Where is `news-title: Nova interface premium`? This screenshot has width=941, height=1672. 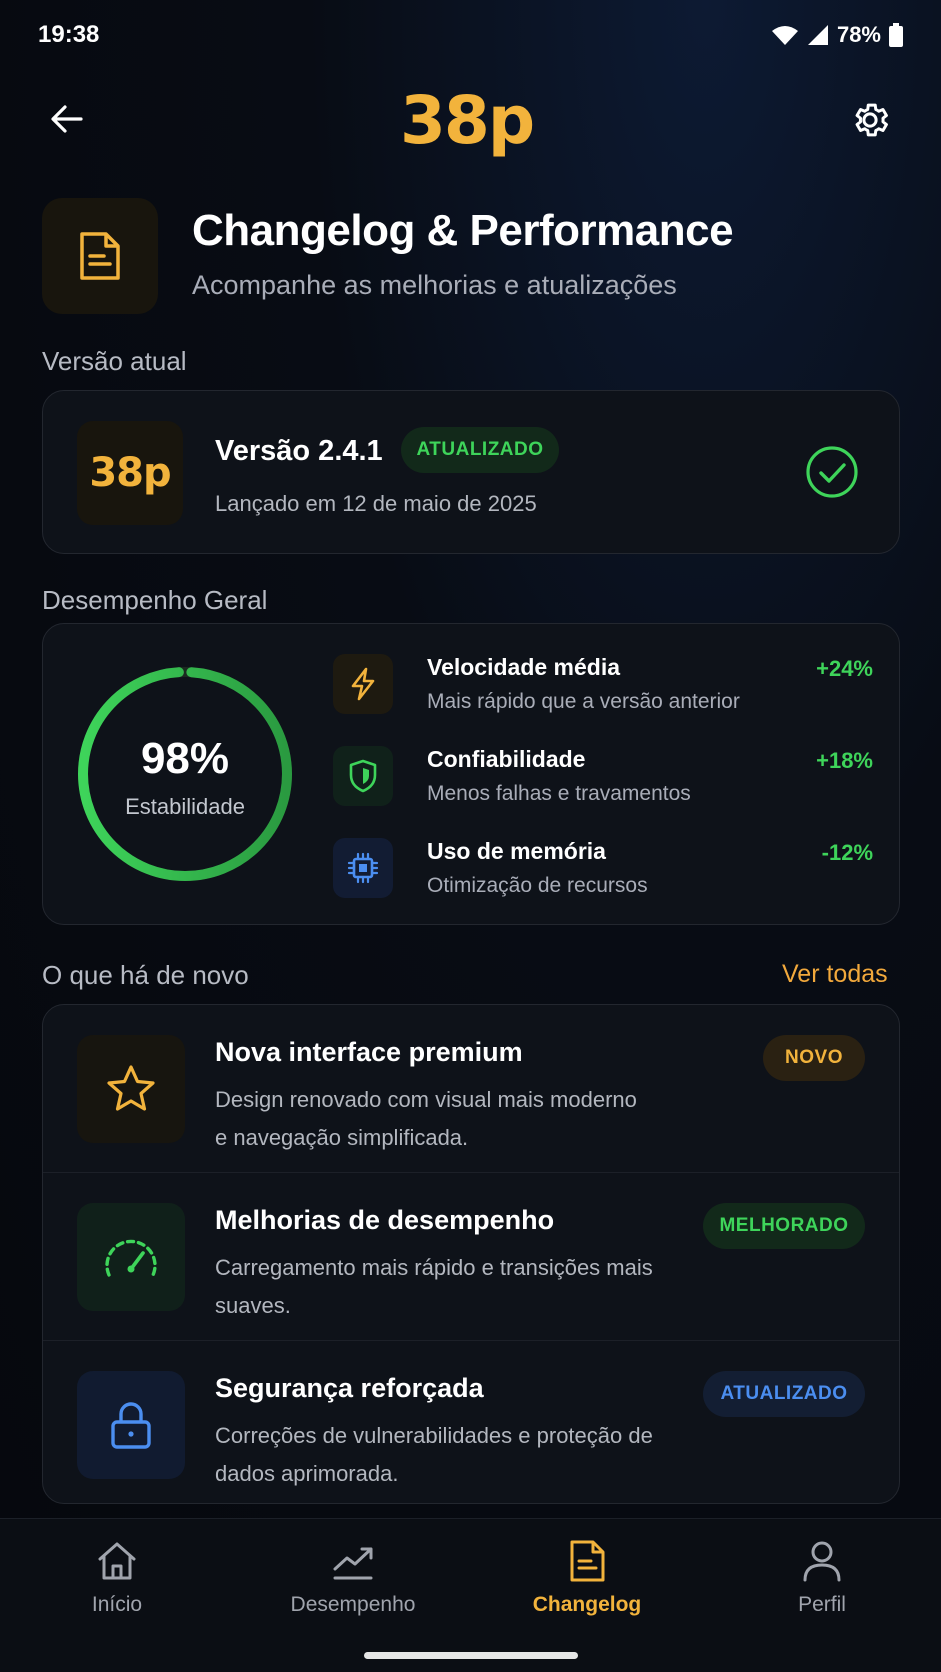 news-title: Nova interface premium is located at coordinates (369, 1052).